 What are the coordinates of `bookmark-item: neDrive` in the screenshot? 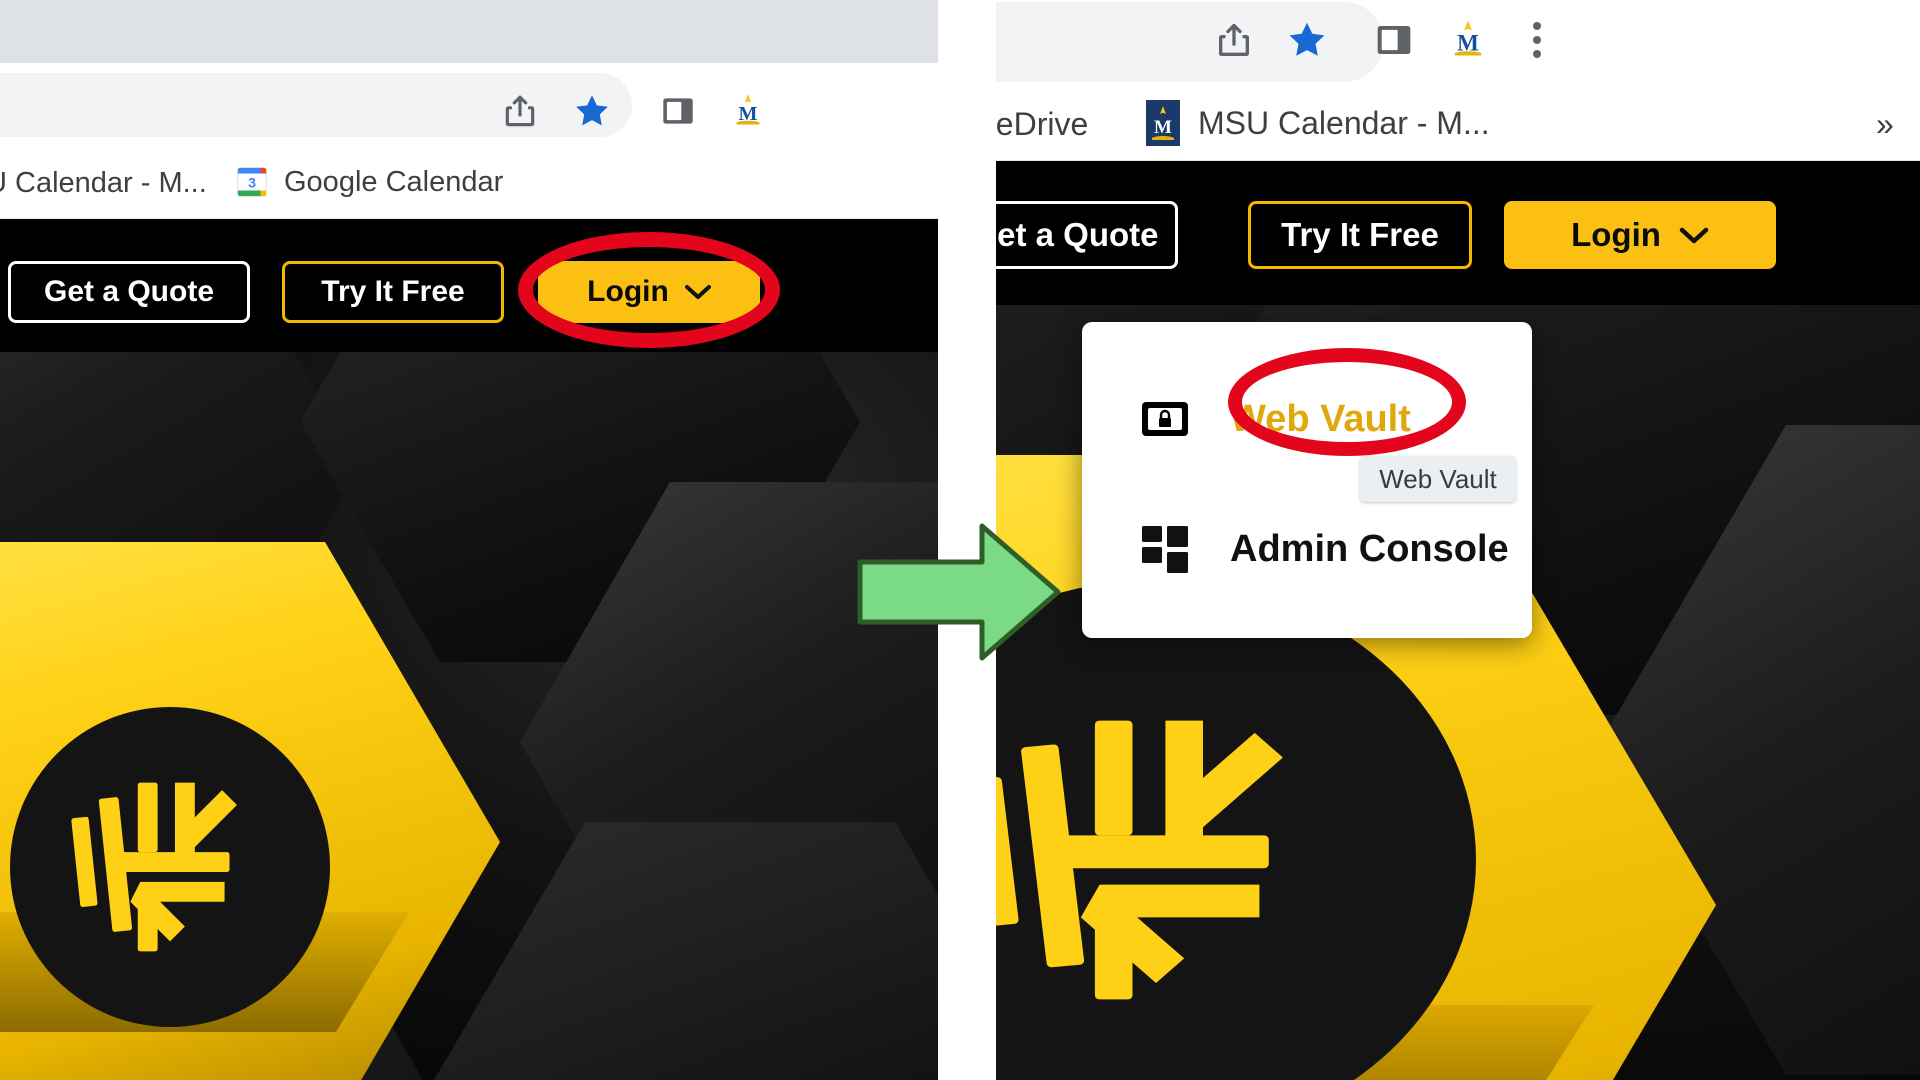 It's located at (1042, 124).